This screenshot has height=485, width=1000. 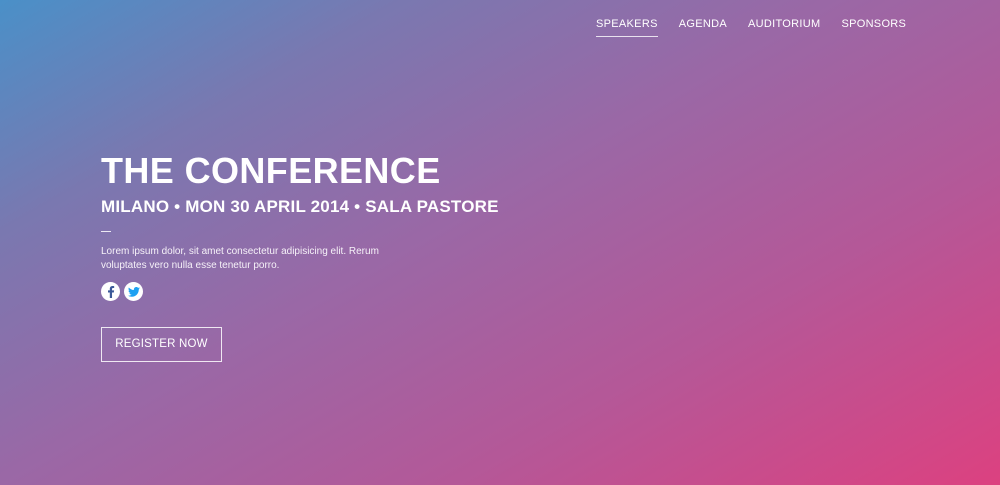 What do you see at coordinates (703, 27) in the screenshot?
I see `nav-item-agenda: AGENDA` at bounding box center [703, 27].